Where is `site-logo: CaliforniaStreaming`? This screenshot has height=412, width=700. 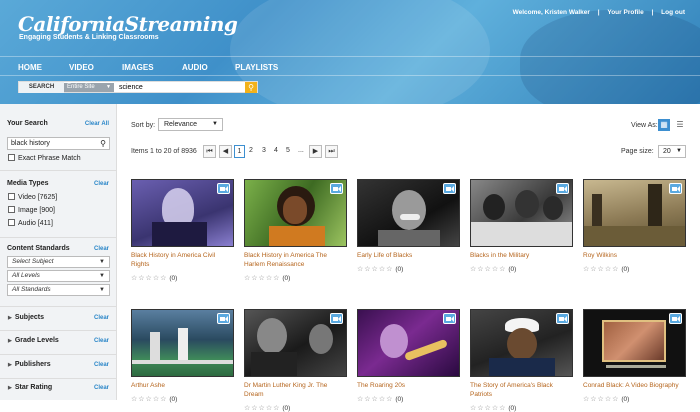
site-logo: CaliforniaStreaming is located at coordinates (128, 24).